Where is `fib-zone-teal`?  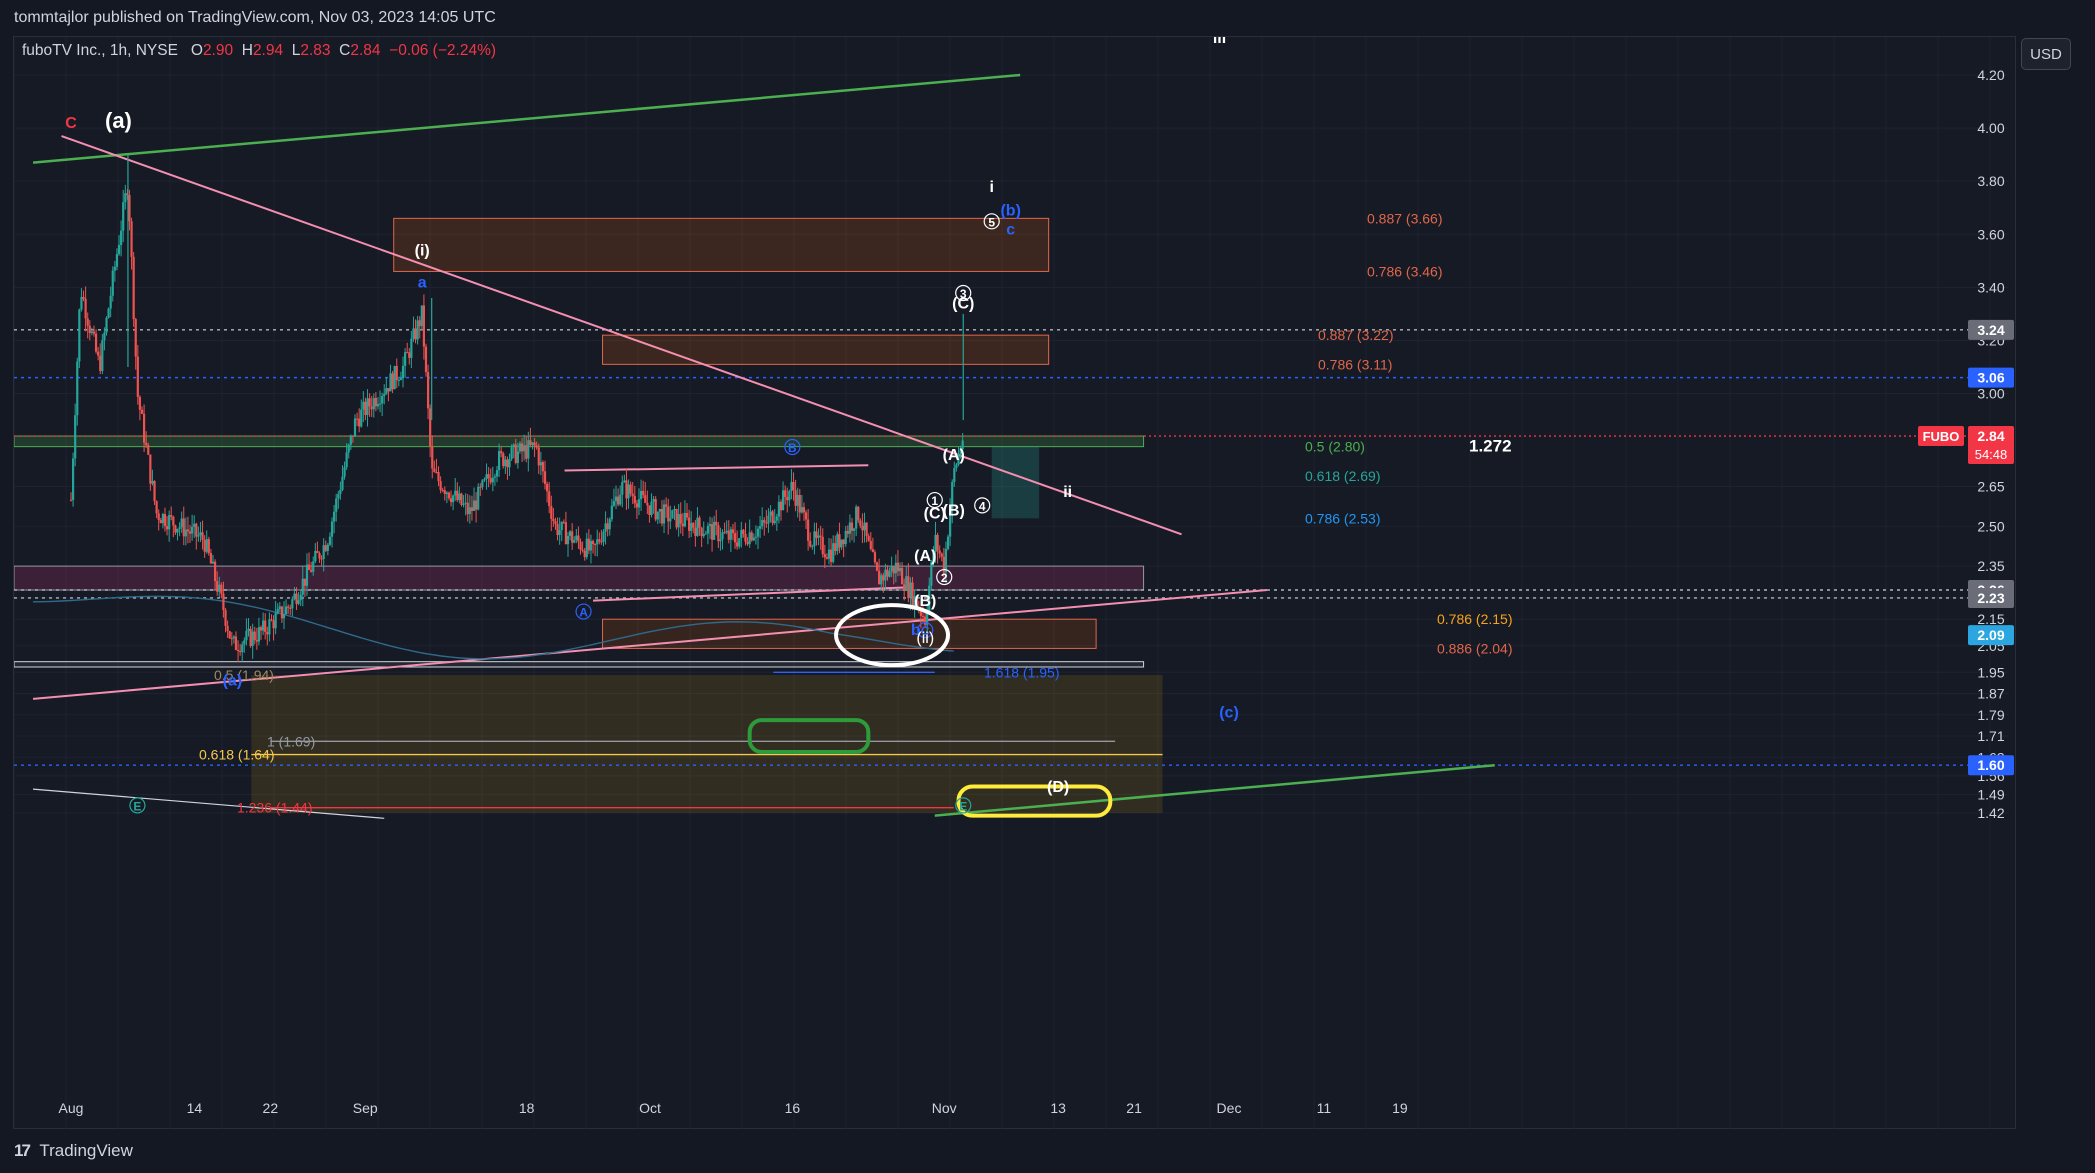
fib-zone-teal is located at coordinates (1015, 482).